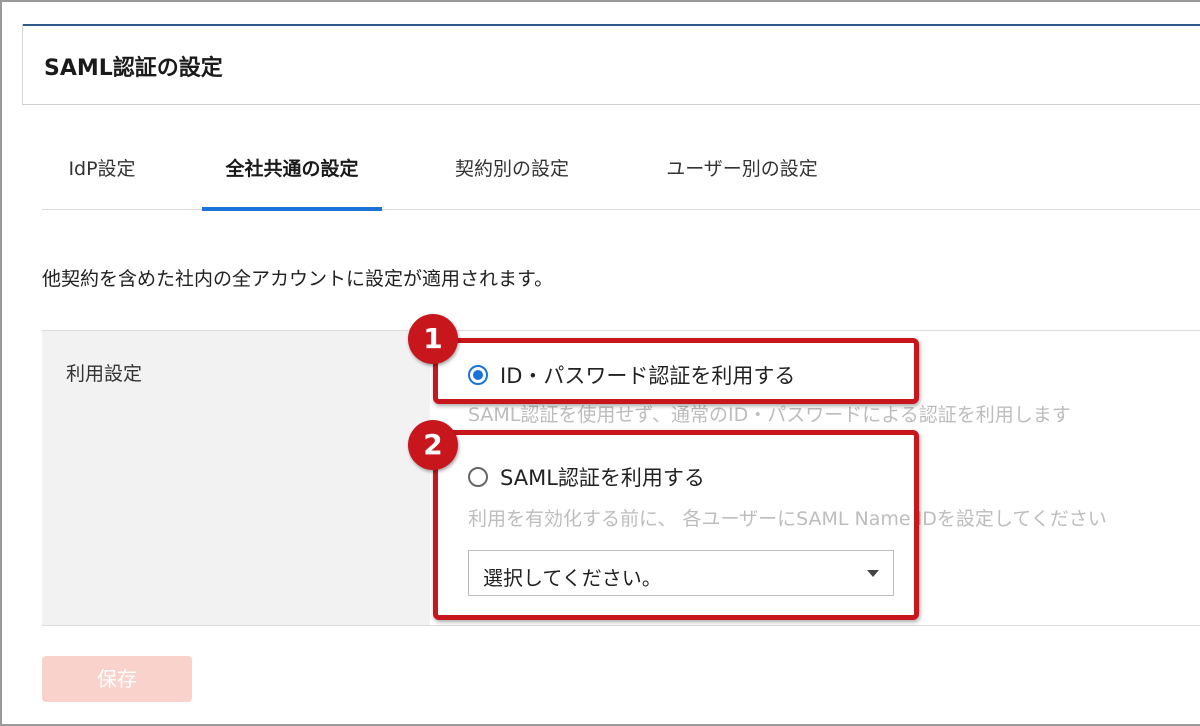 Image resolution: width=1200 pixels, height=726 pixels. What do you see at coordinates (104, 374) in the screenshot?
I see `usage-setting-label: 利用設定` at bounding box center [104, 374].